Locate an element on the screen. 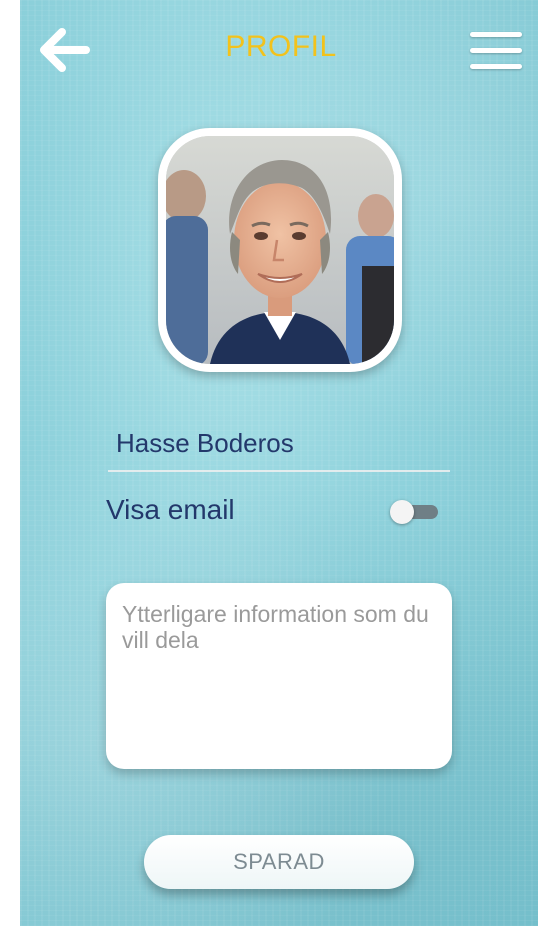 The image size is (538, 926). back-button is located at coordinates (65, 50).